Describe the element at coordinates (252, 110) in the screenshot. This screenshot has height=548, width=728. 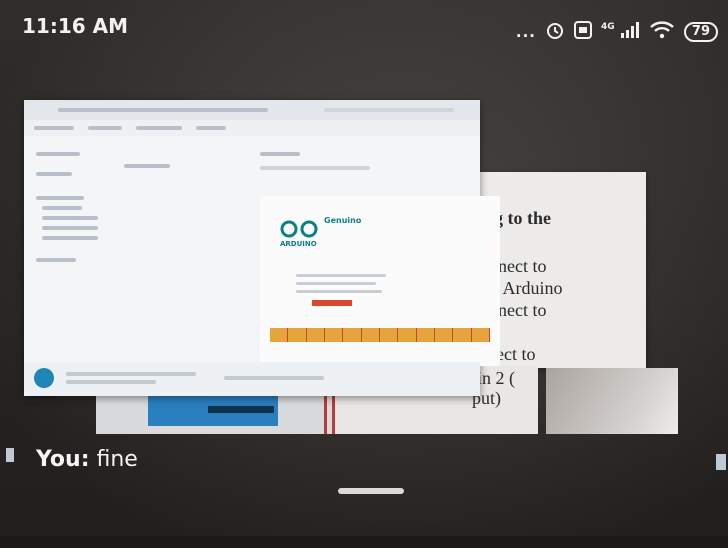
I see `window-titlebar` at that location.